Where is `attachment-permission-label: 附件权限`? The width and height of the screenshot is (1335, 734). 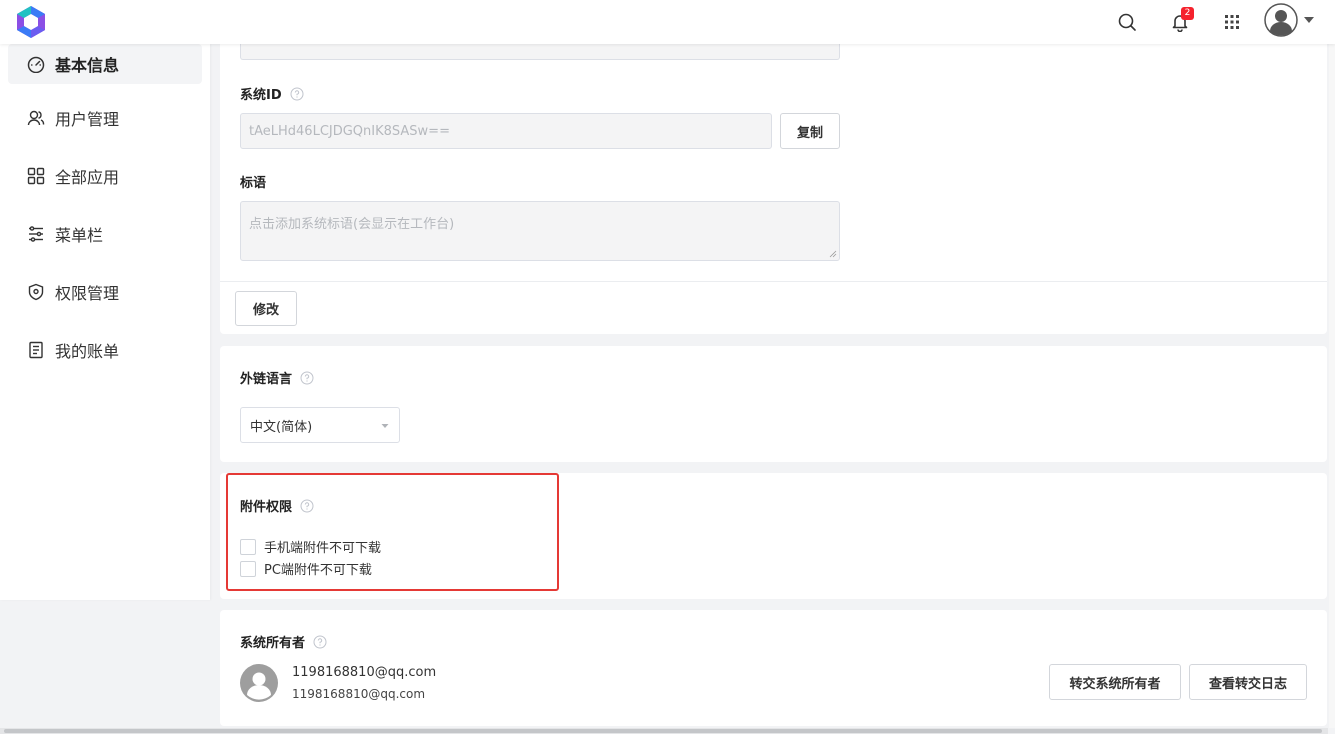
attachment-permission-label: 附件权限 is located at coordinates (277, 505).